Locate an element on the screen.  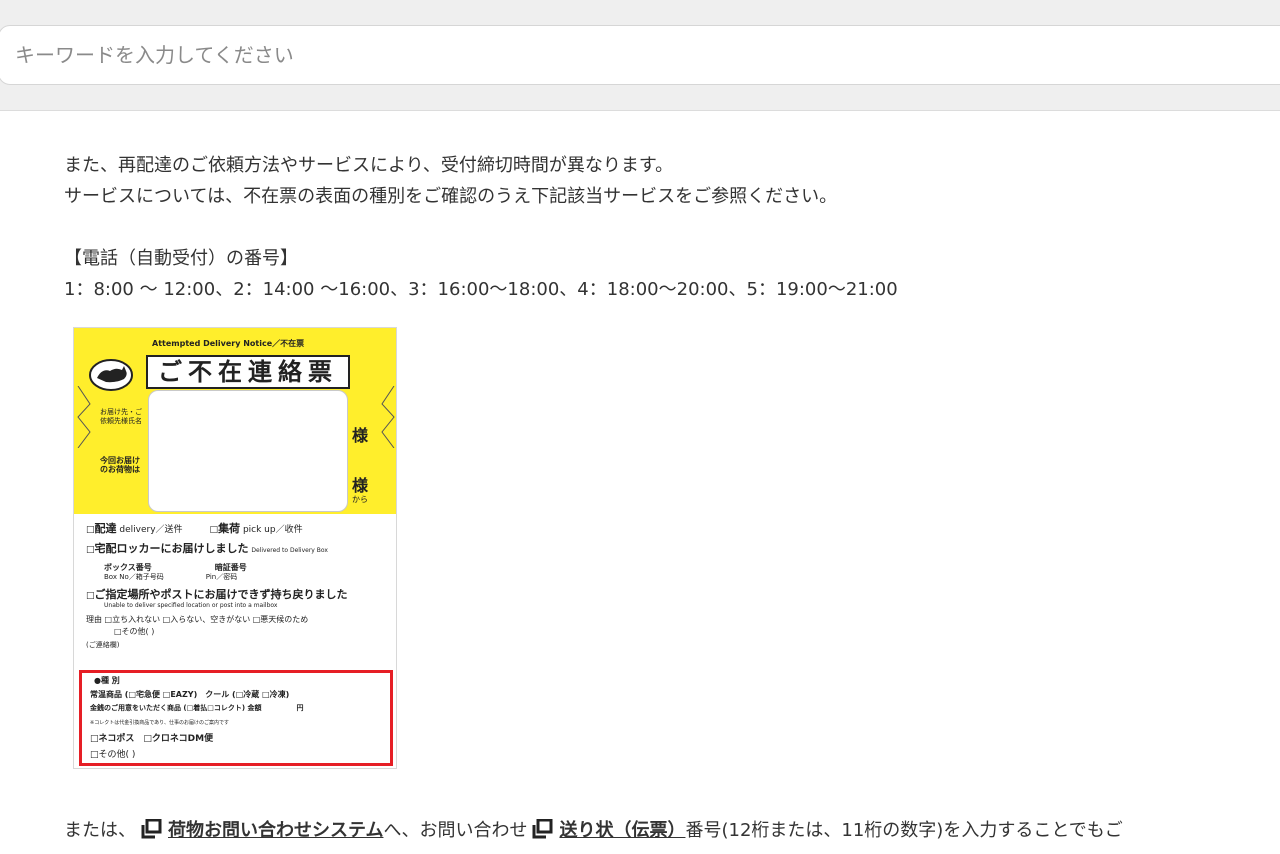
delivery-en: delivery／送件 is located at coordinates (151, 530).